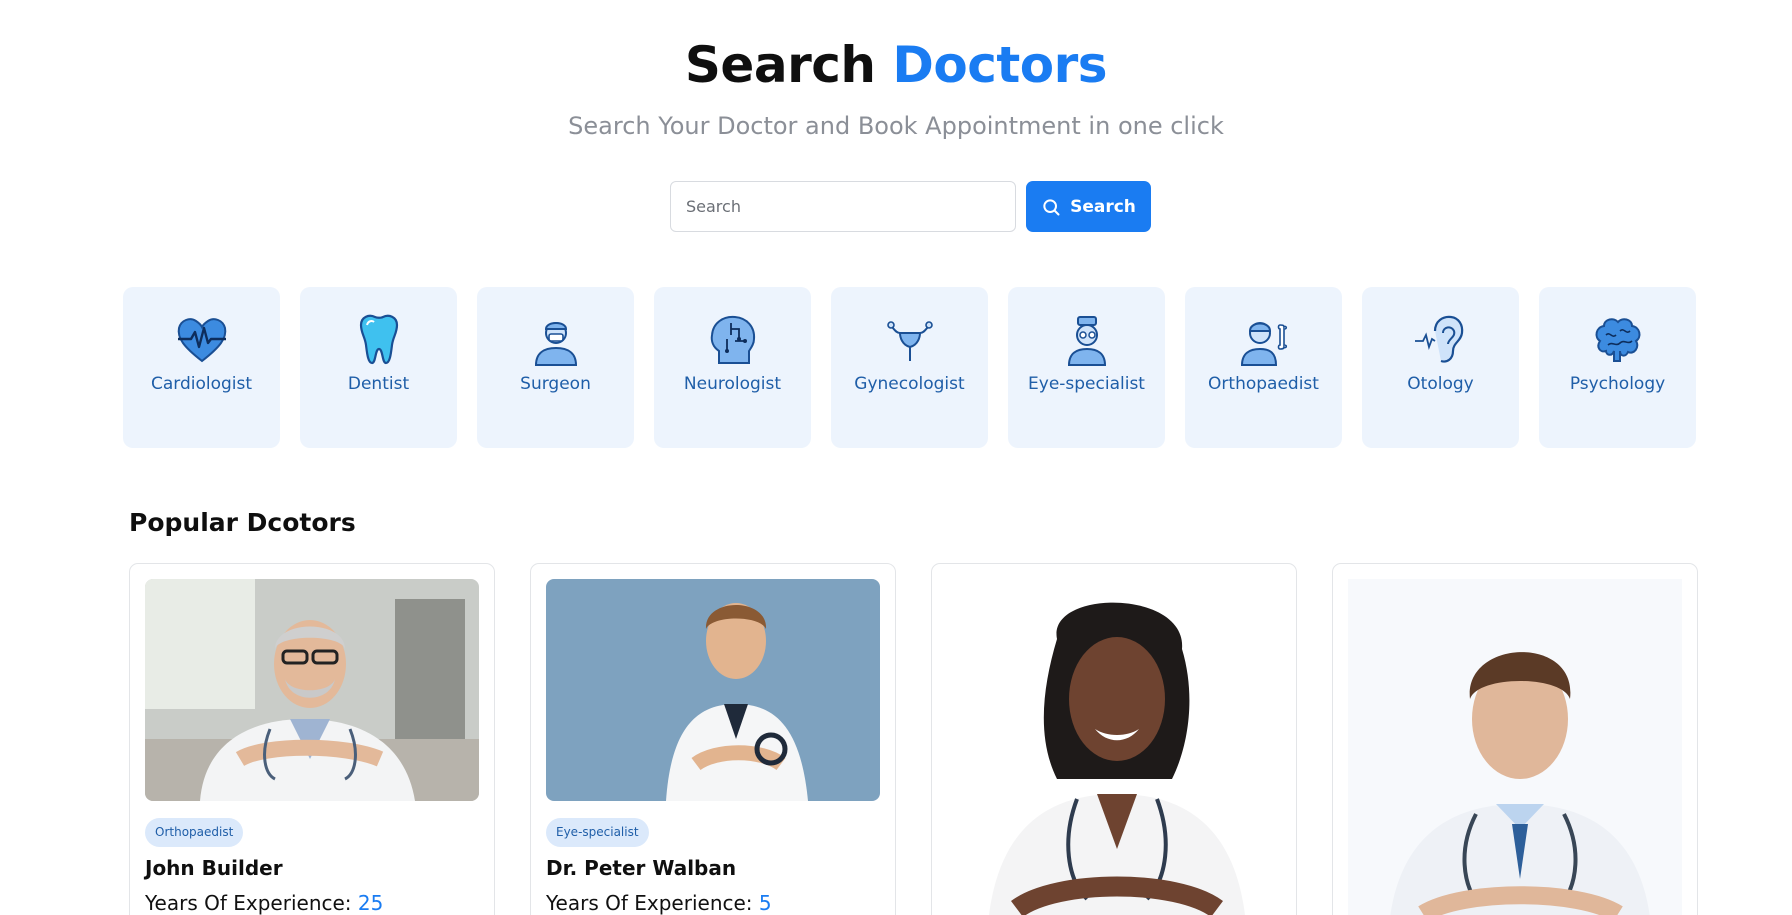 This screenshot has height=915, width=1792. I want to click on specialty-label: Psychology, so click(1617, 384).